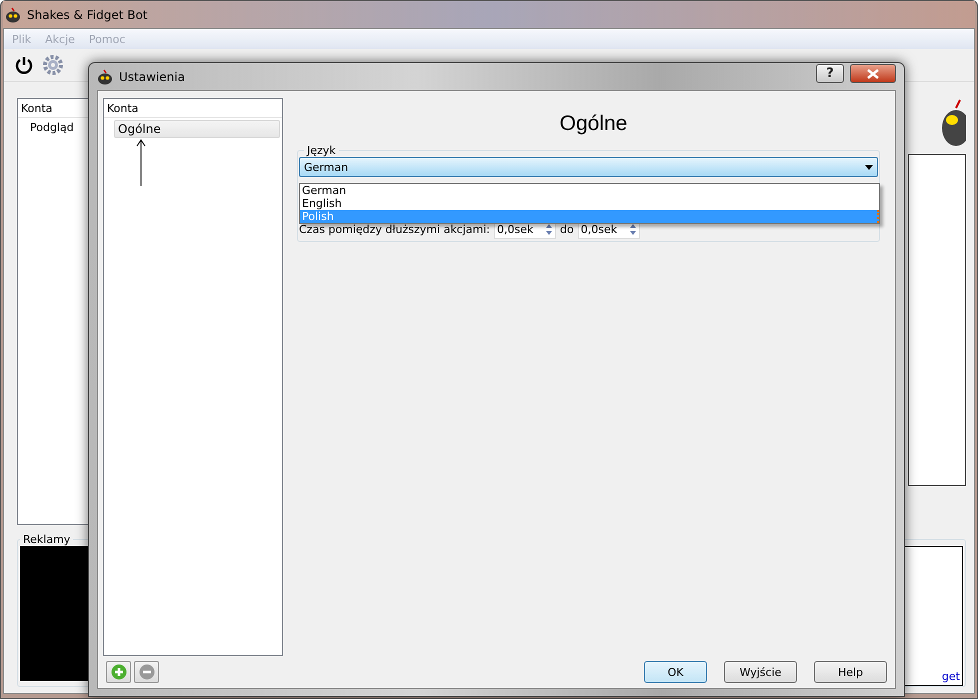 The height and width of the screenshot is (699, 978). Describe the element at coordinates (53, 65) in the screenshot. I see `settings-icon` at that location.